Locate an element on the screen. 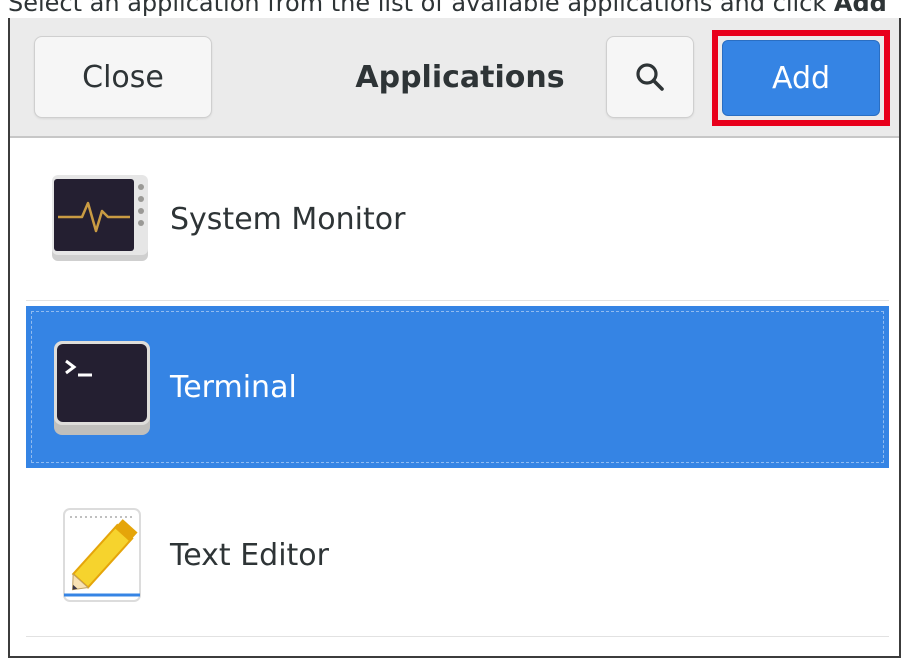  search-icon is located at coordinates (650, 77).